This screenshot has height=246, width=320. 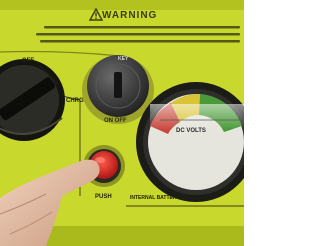 What do you see at coordinates (115, 121) in the screenshot?
I see `on-off-label: ON OFF` at bounding box center [115, 121].